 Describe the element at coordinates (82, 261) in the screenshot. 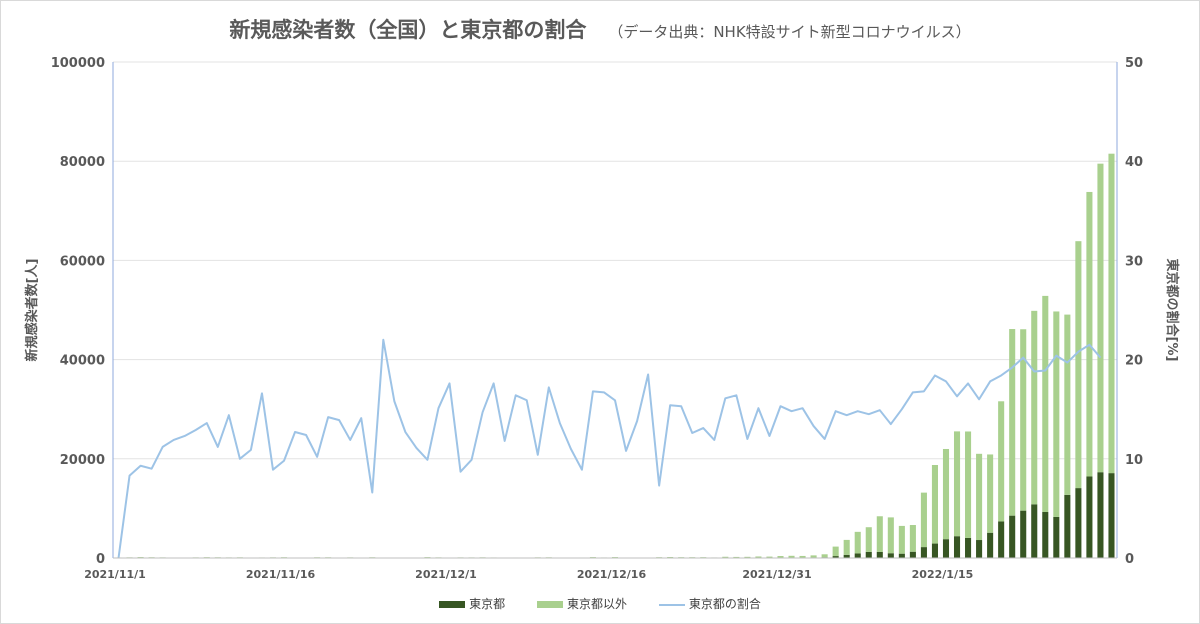

I see `y-tick-label: 60000` at that location.